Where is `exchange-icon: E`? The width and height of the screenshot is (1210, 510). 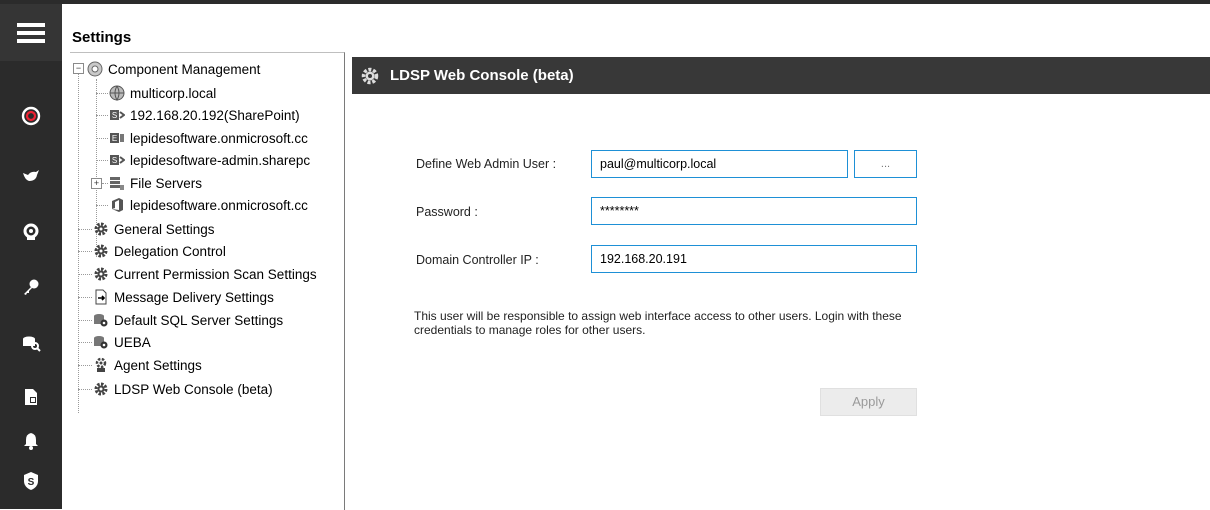 exchange-icon: E is located at coordinates (117, 138).